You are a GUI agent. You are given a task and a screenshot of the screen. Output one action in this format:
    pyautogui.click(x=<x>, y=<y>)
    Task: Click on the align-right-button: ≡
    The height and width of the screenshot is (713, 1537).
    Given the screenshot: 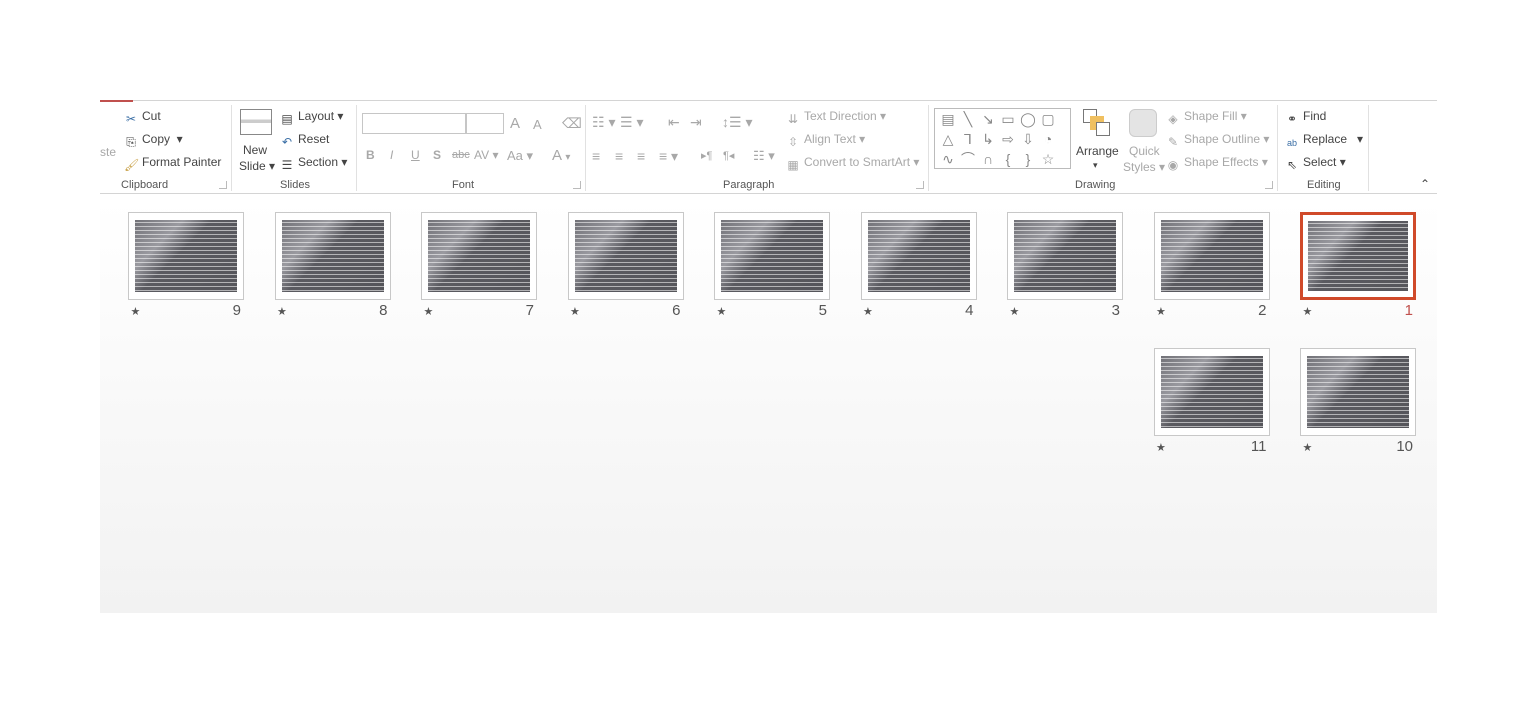 What is the action you would take?
    pyautogui.click(x=641, y=156)
    